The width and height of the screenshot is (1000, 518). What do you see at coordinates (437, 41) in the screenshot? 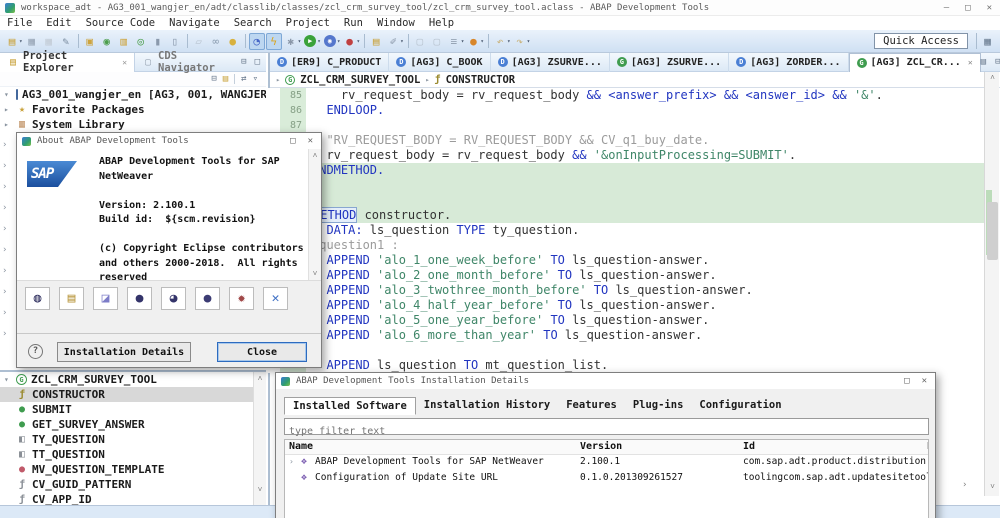
I see `coverage-icon: ▢` at bounding box center [437, 41].